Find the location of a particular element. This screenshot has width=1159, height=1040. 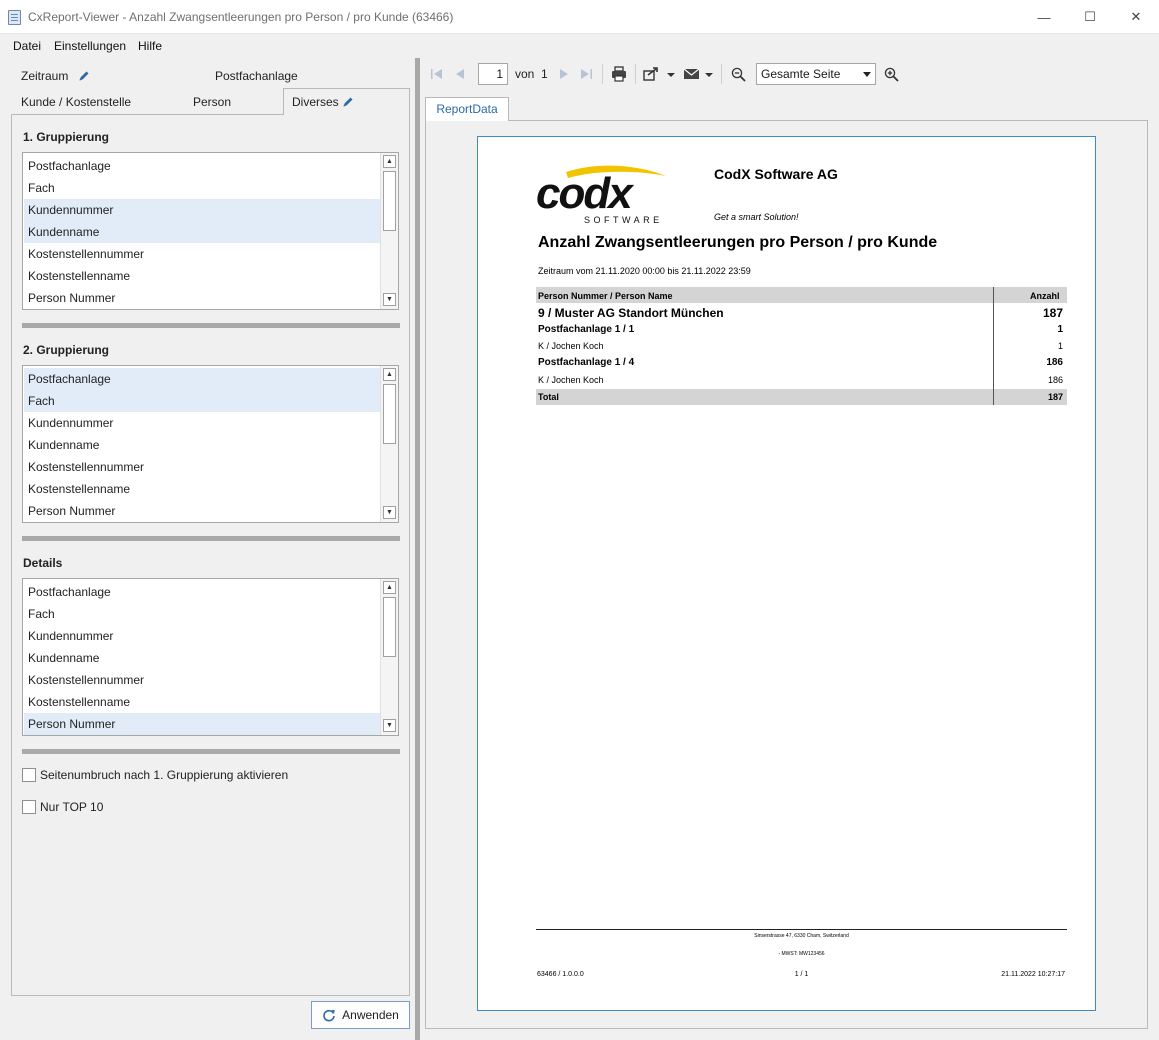

apply-button: Anwenden is located at coordinates (360, 1015).